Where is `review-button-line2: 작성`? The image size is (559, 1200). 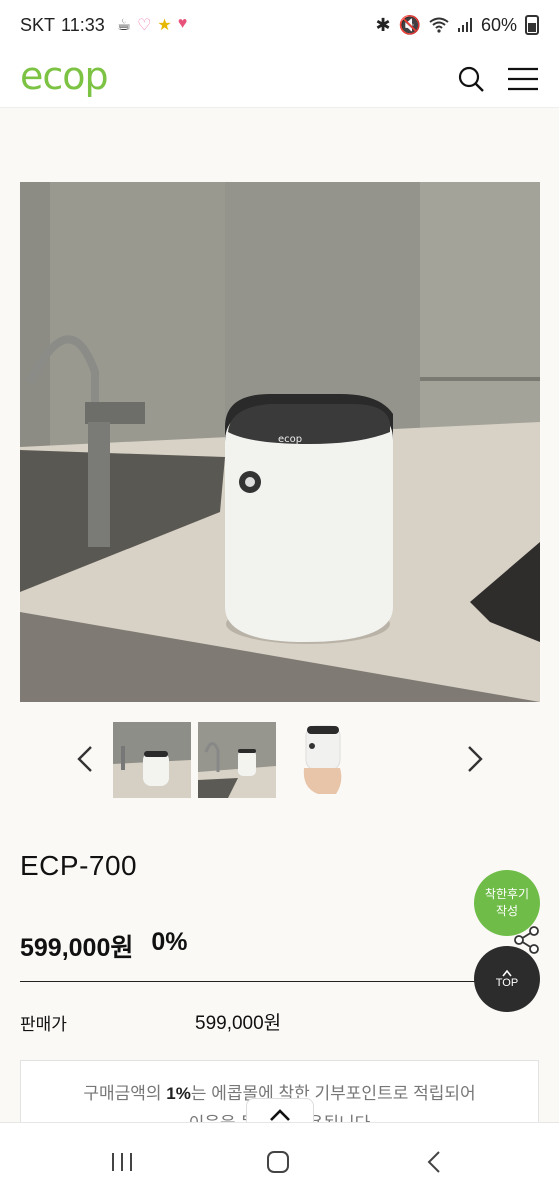
review-button-line2: 작성 is located at coordinates (507, 911).